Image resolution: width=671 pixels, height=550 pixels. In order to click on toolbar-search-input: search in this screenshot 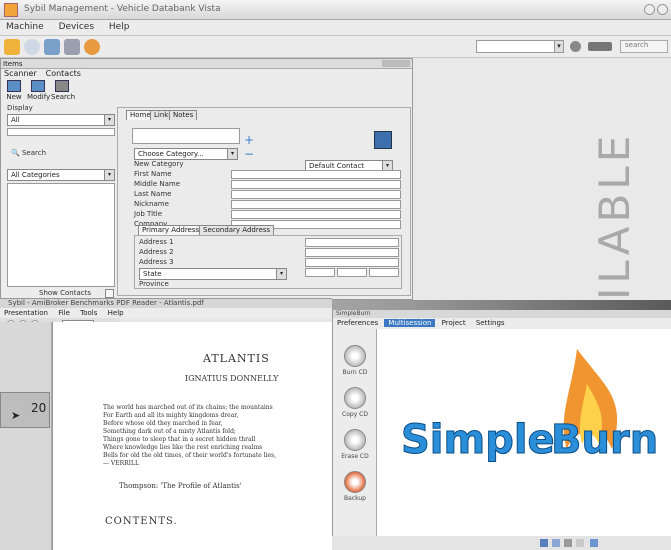, I will do `click(644, 46)`.